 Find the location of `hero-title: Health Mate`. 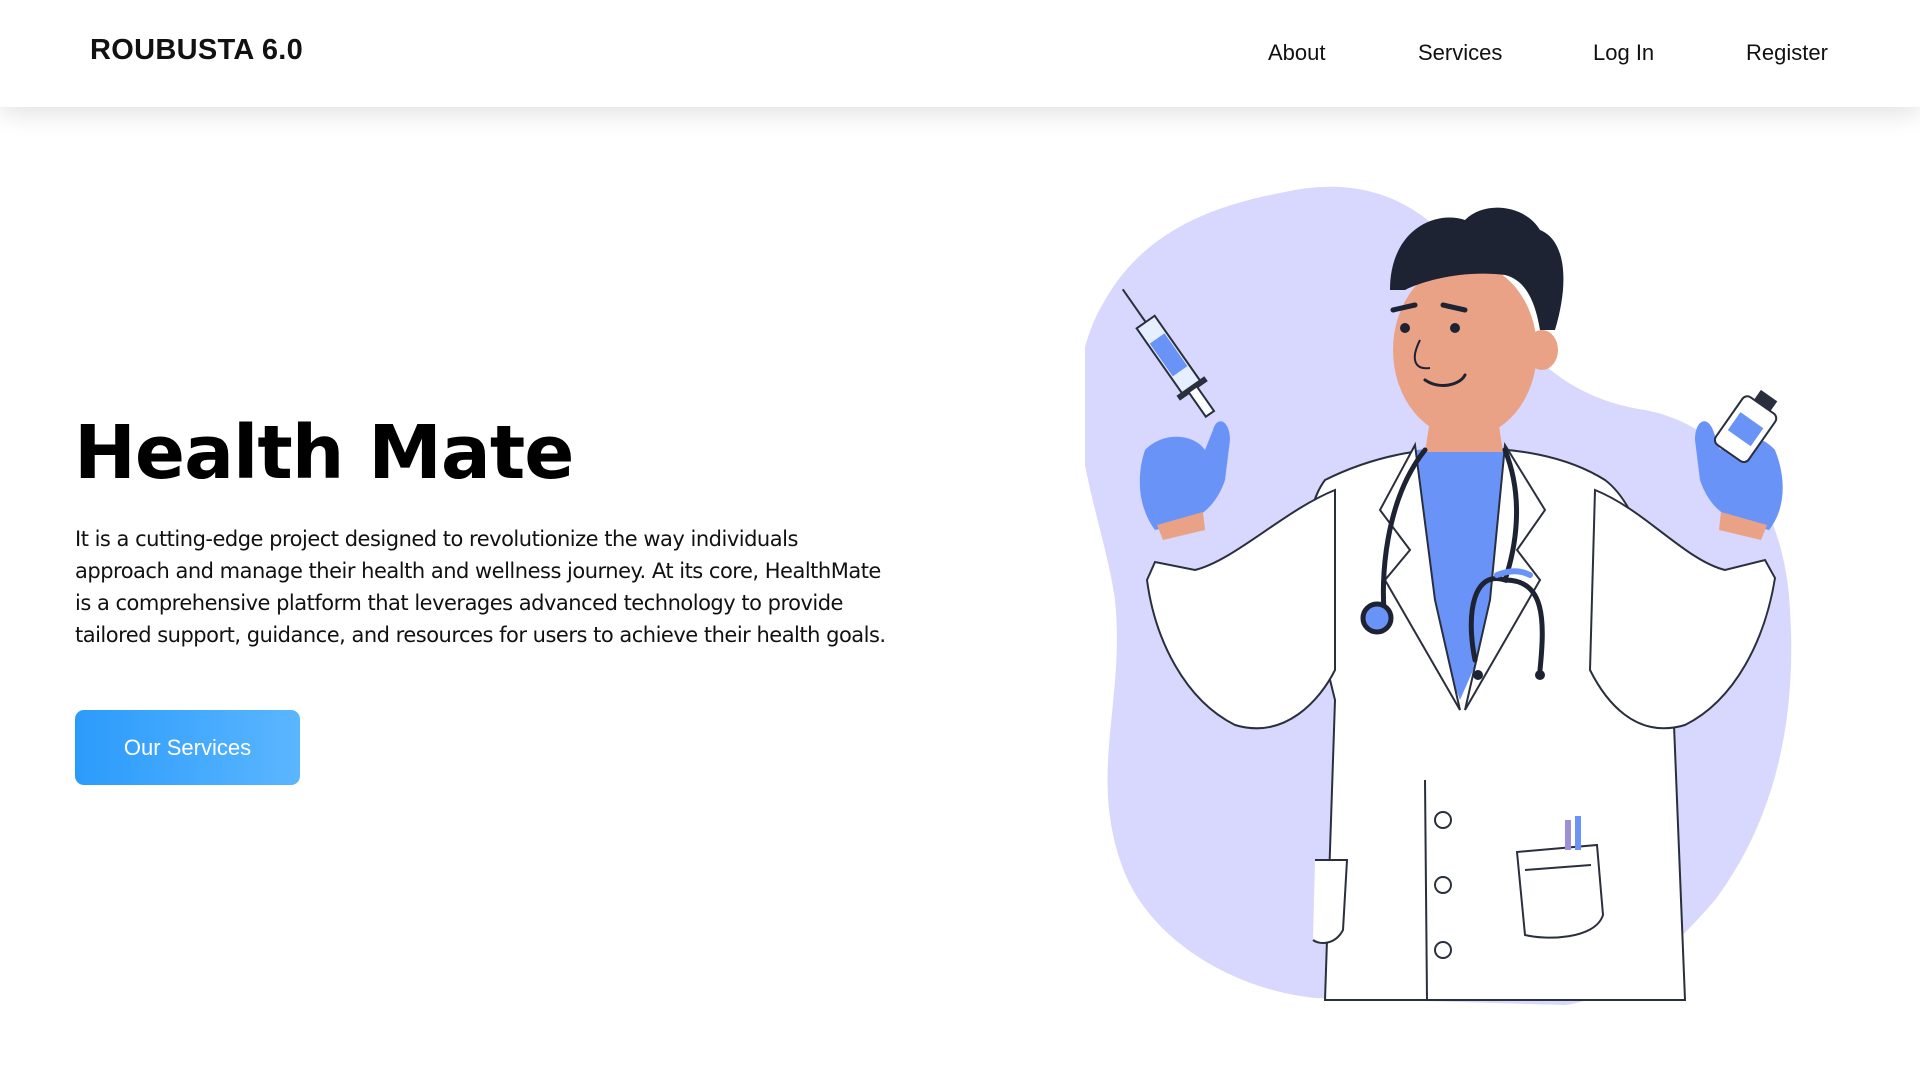

hero-title: Health Mate is located at coordinates (324, 453).